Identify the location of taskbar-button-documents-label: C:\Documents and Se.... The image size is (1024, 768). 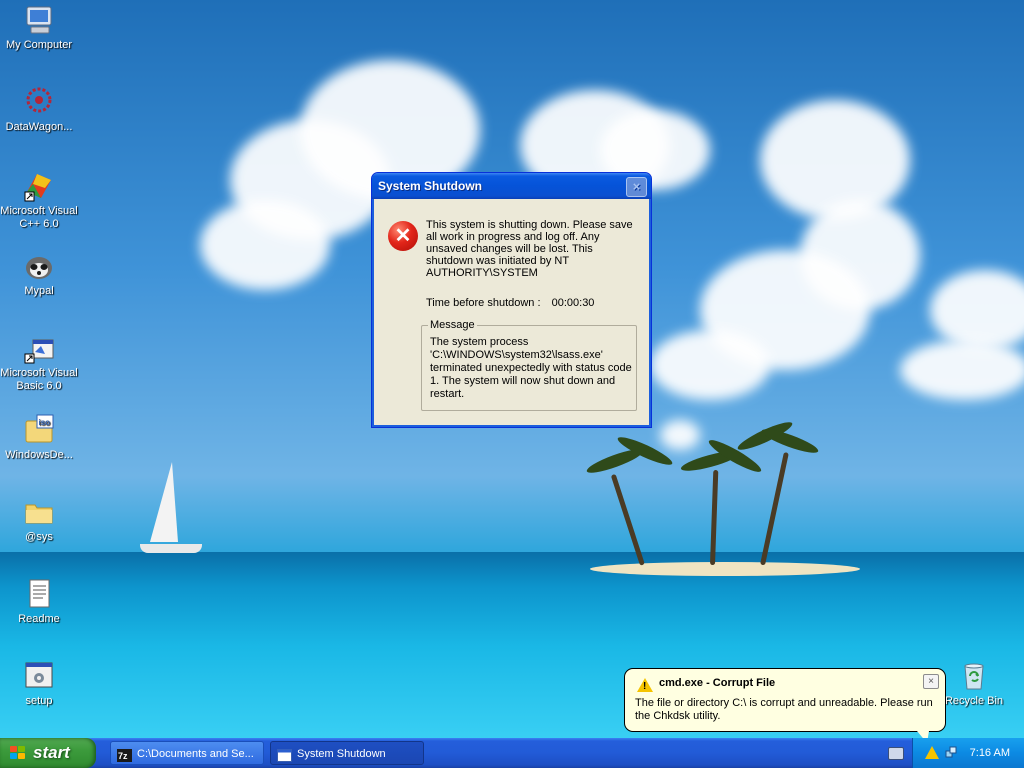
(195, 754).